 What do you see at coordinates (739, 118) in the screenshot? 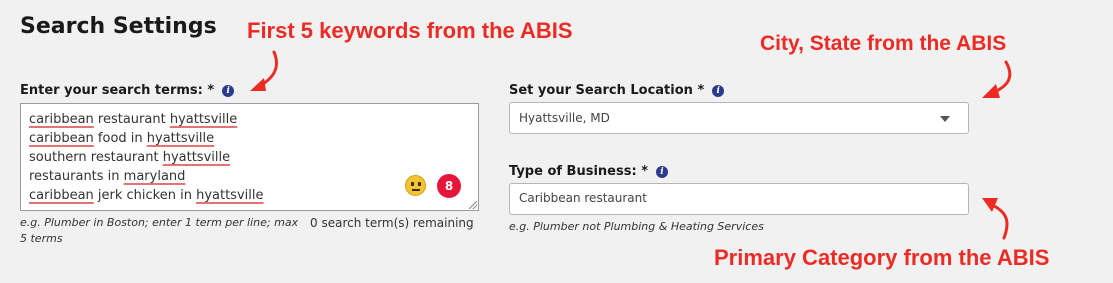
I see `location-select: Hyattsville, MD` at bounding box center [739, 118].